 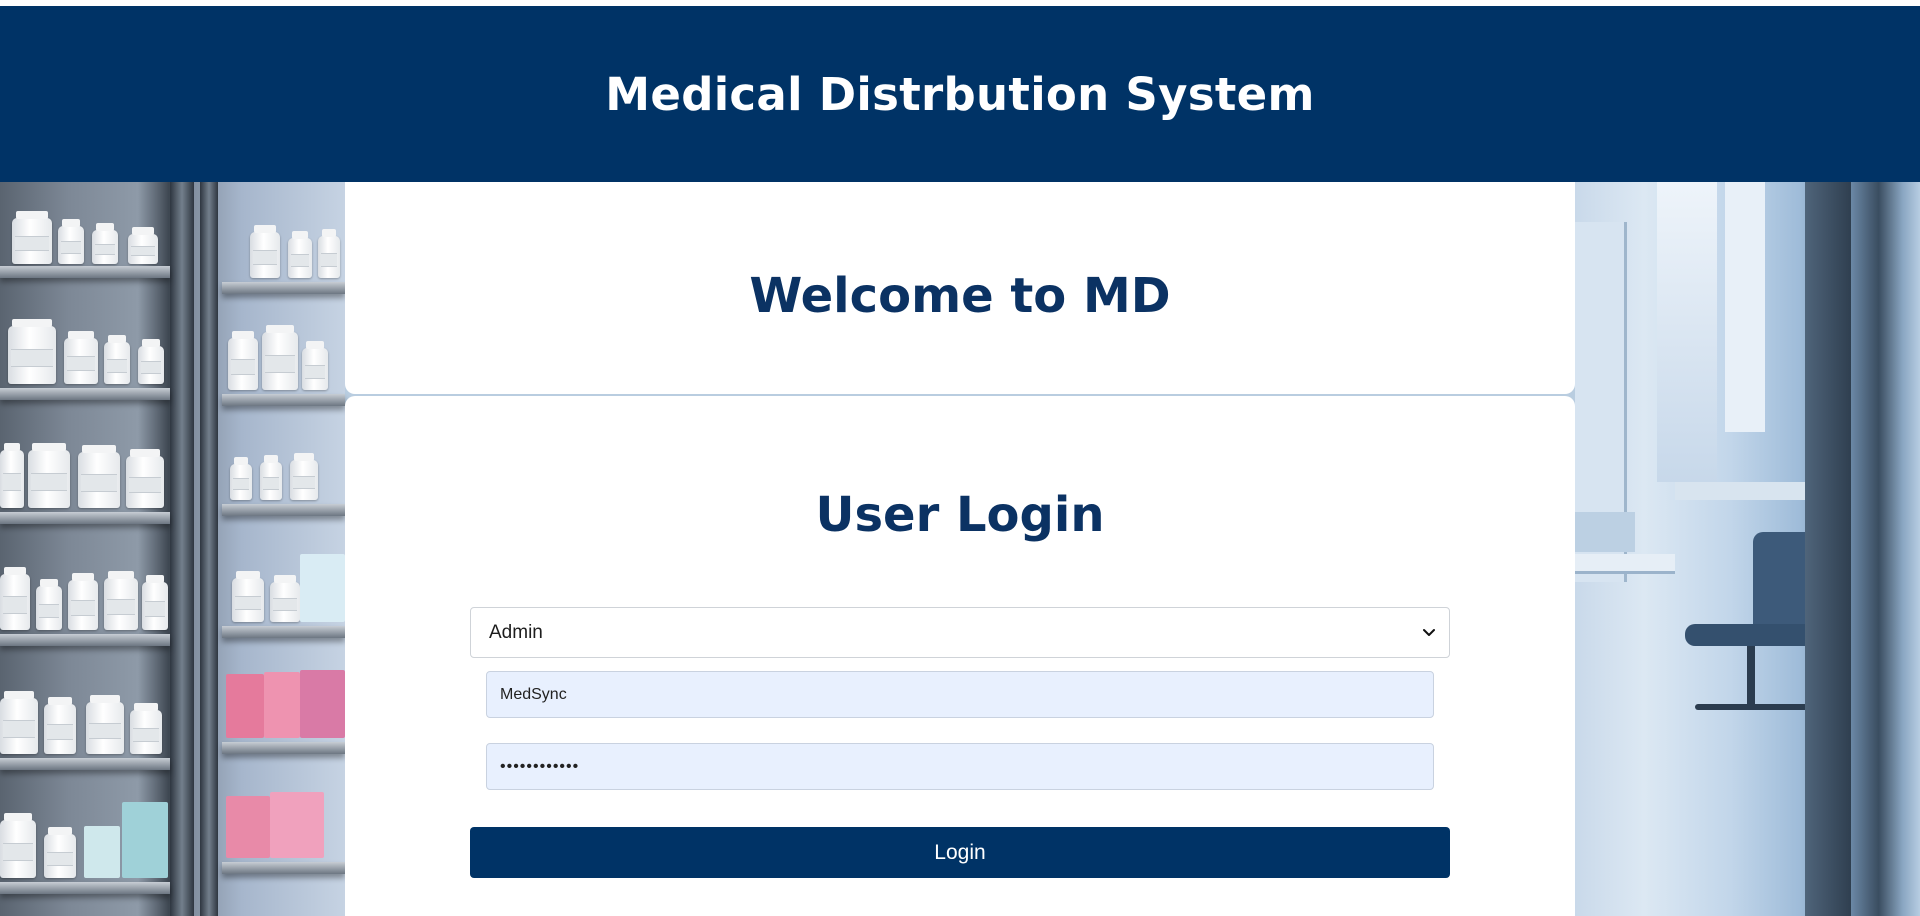 I want to click on chevron-down-icon, so click(x=1429, y=632).